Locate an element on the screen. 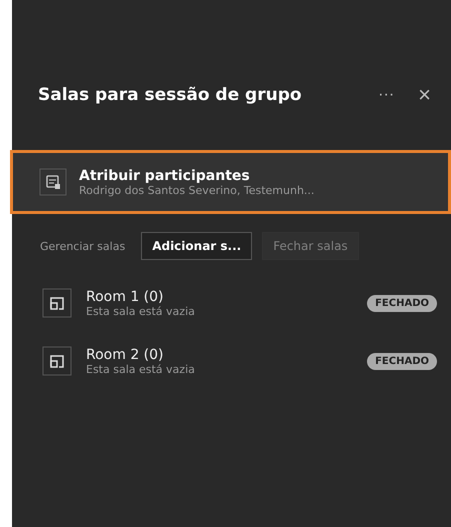 The image size is (451, 527). manage-label: Gerenciar salas is located at coordinates (83, 246).